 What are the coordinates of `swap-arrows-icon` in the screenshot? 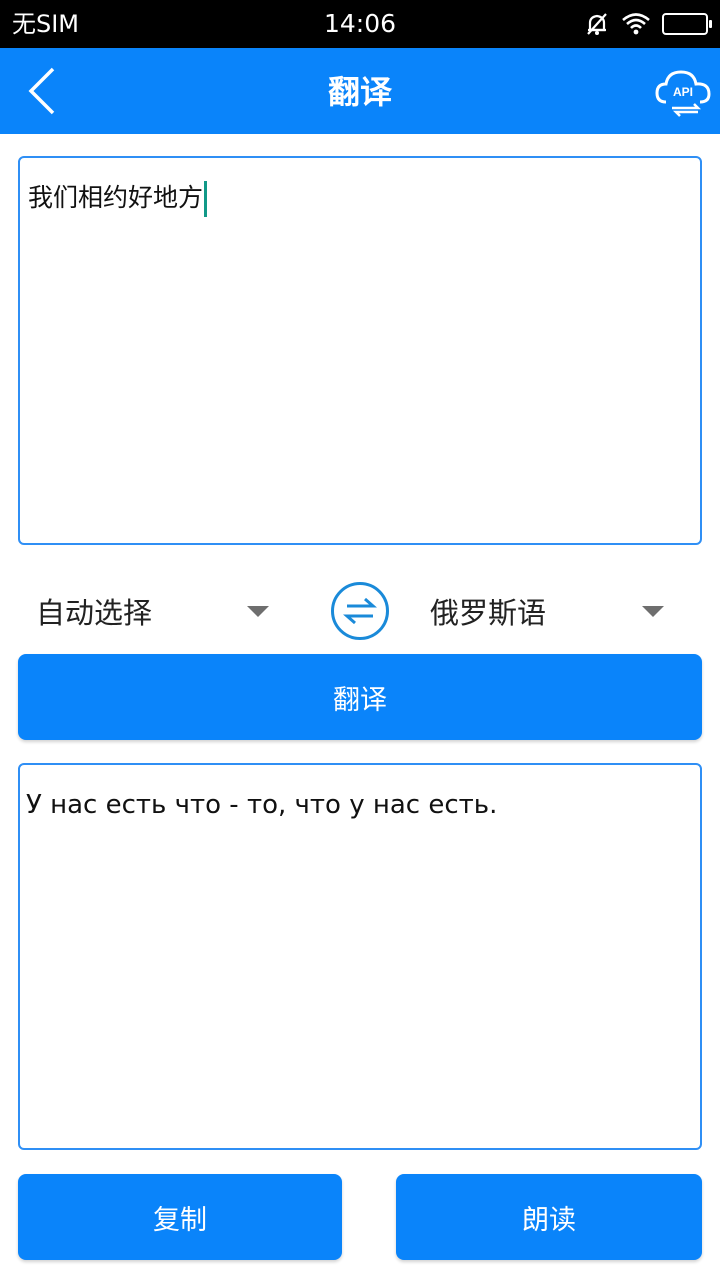 It's located at (360, 611).